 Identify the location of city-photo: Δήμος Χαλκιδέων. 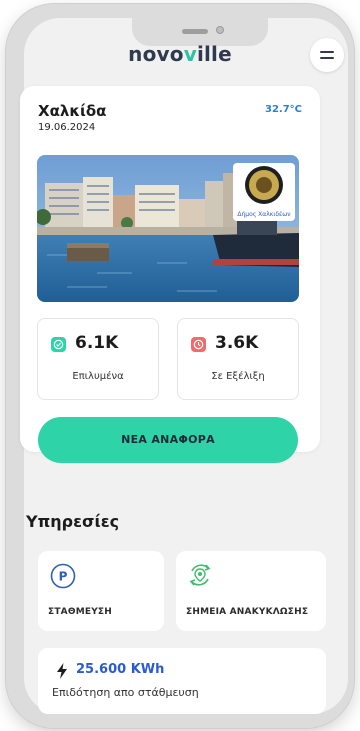
(168, 228).